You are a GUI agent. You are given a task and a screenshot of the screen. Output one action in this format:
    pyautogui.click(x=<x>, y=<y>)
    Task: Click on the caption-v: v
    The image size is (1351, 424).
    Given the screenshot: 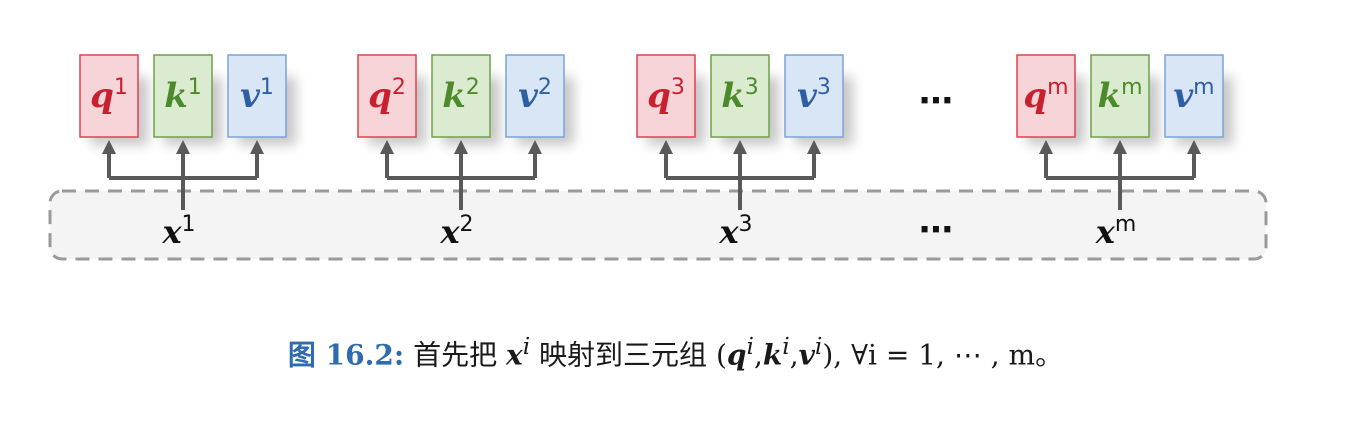 What is the action you would take?
    pyautogui.click(x=806, y=355)
    